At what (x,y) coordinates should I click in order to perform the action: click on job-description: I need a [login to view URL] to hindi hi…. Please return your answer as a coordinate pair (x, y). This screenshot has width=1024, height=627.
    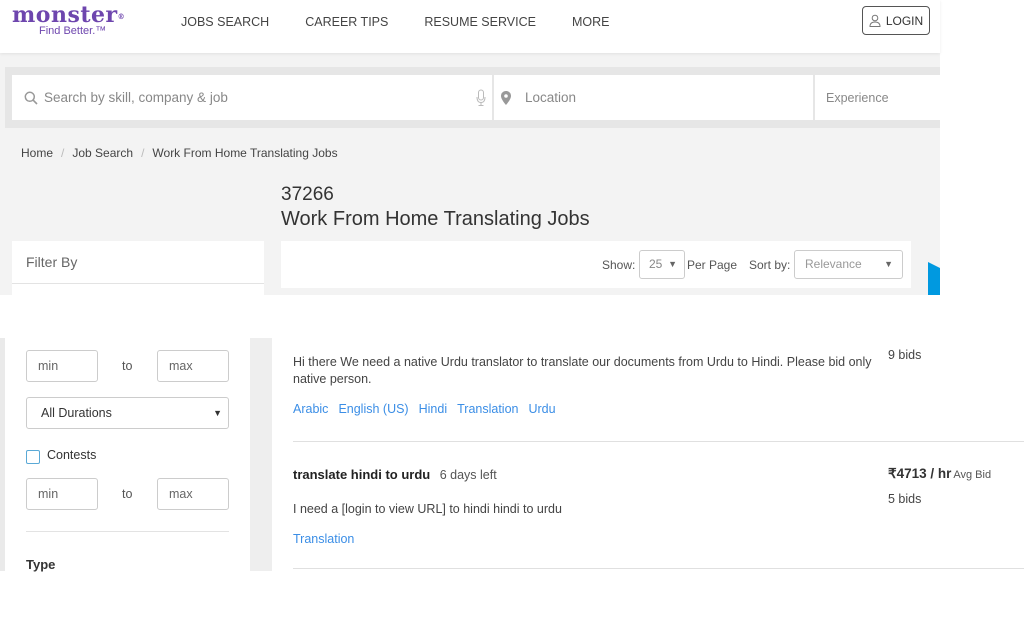
    Looking at the image, I should click on (427, 509).